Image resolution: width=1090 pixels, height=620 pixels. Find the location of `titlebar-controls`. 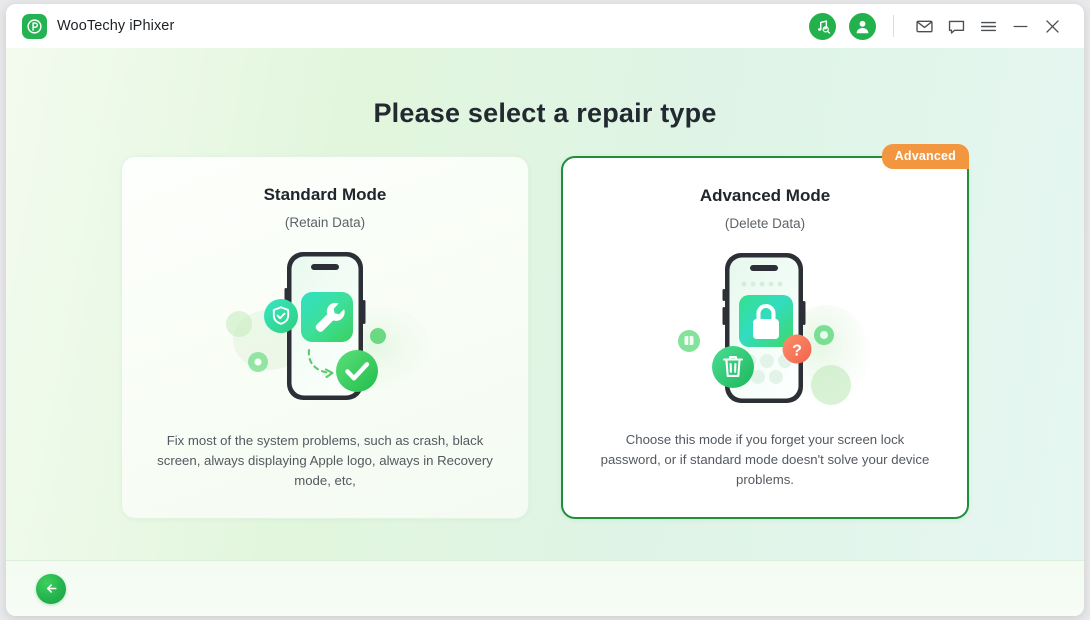

titlebar-controls is located at coordinates (938, 26).